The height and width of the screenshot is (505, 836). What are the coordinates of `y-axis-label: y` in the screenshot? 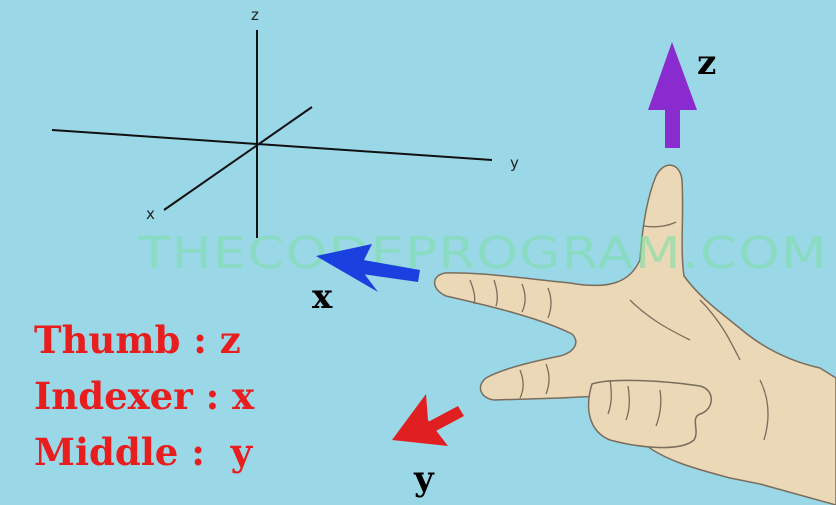 It's located at (514, 163).